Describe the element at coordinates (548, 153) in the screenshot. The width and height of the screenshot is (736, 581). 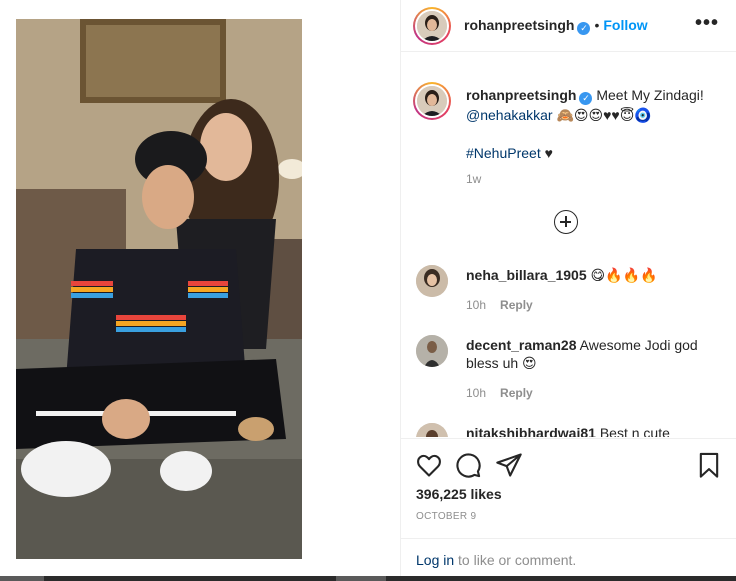
I see `caption-hashtag-suffix: ♥` at that location.